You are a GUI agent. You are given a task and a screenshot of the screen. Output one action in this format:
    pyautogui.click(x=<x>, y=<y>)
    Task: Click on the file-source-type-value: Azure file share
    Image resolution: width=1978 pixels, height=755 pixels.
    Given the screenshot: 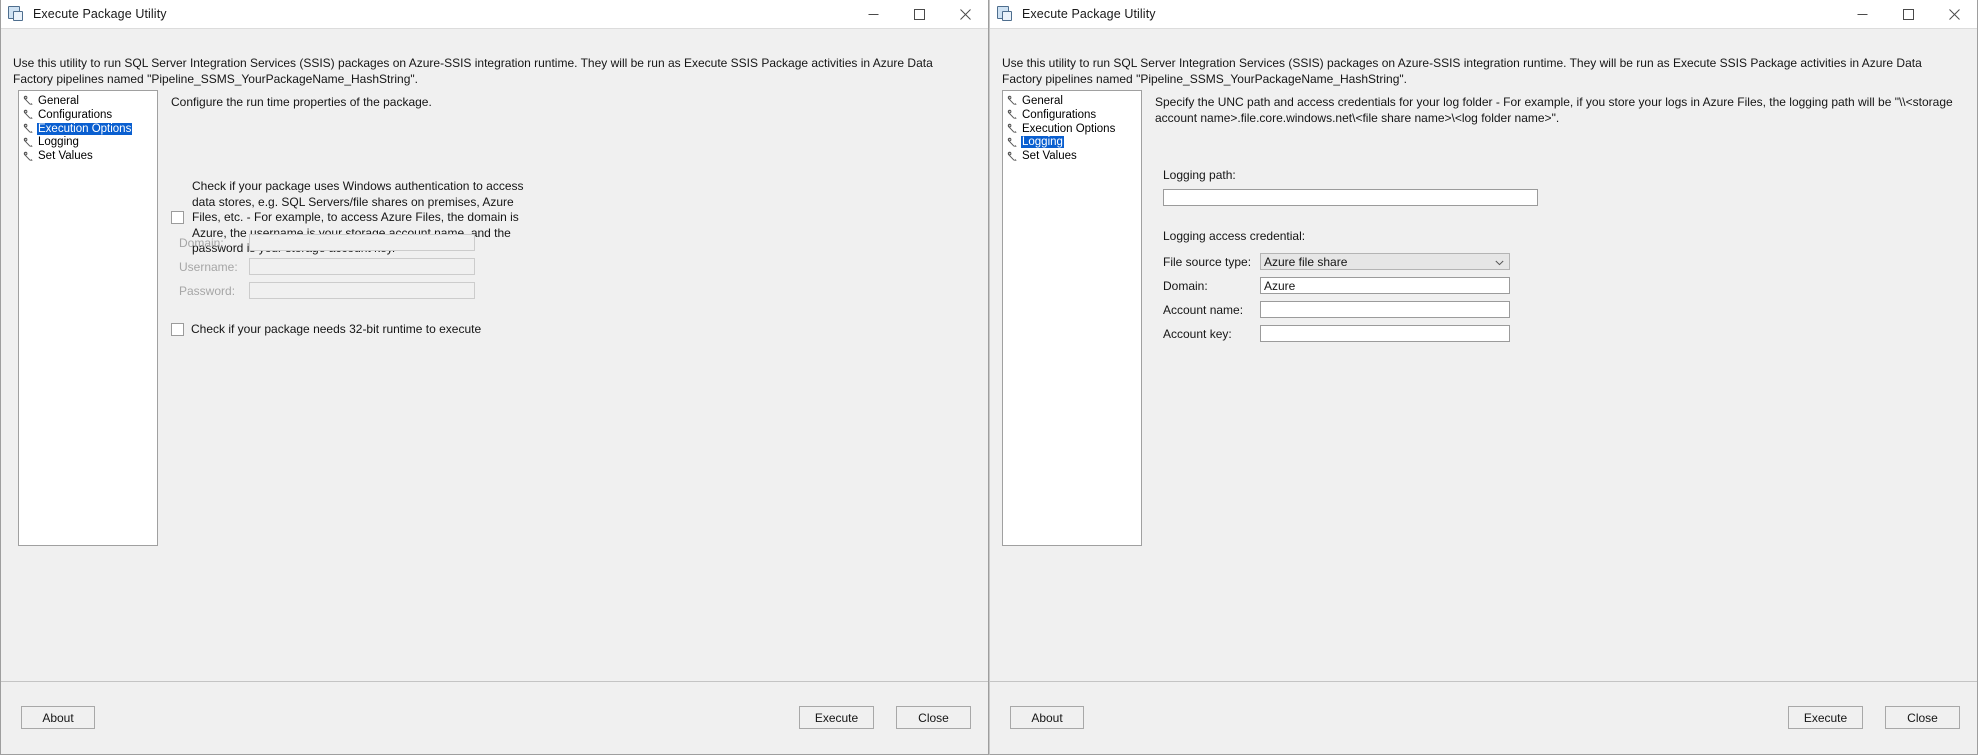 What is the action you would take?
    pyautogui.click(x=1306, y=261)
    